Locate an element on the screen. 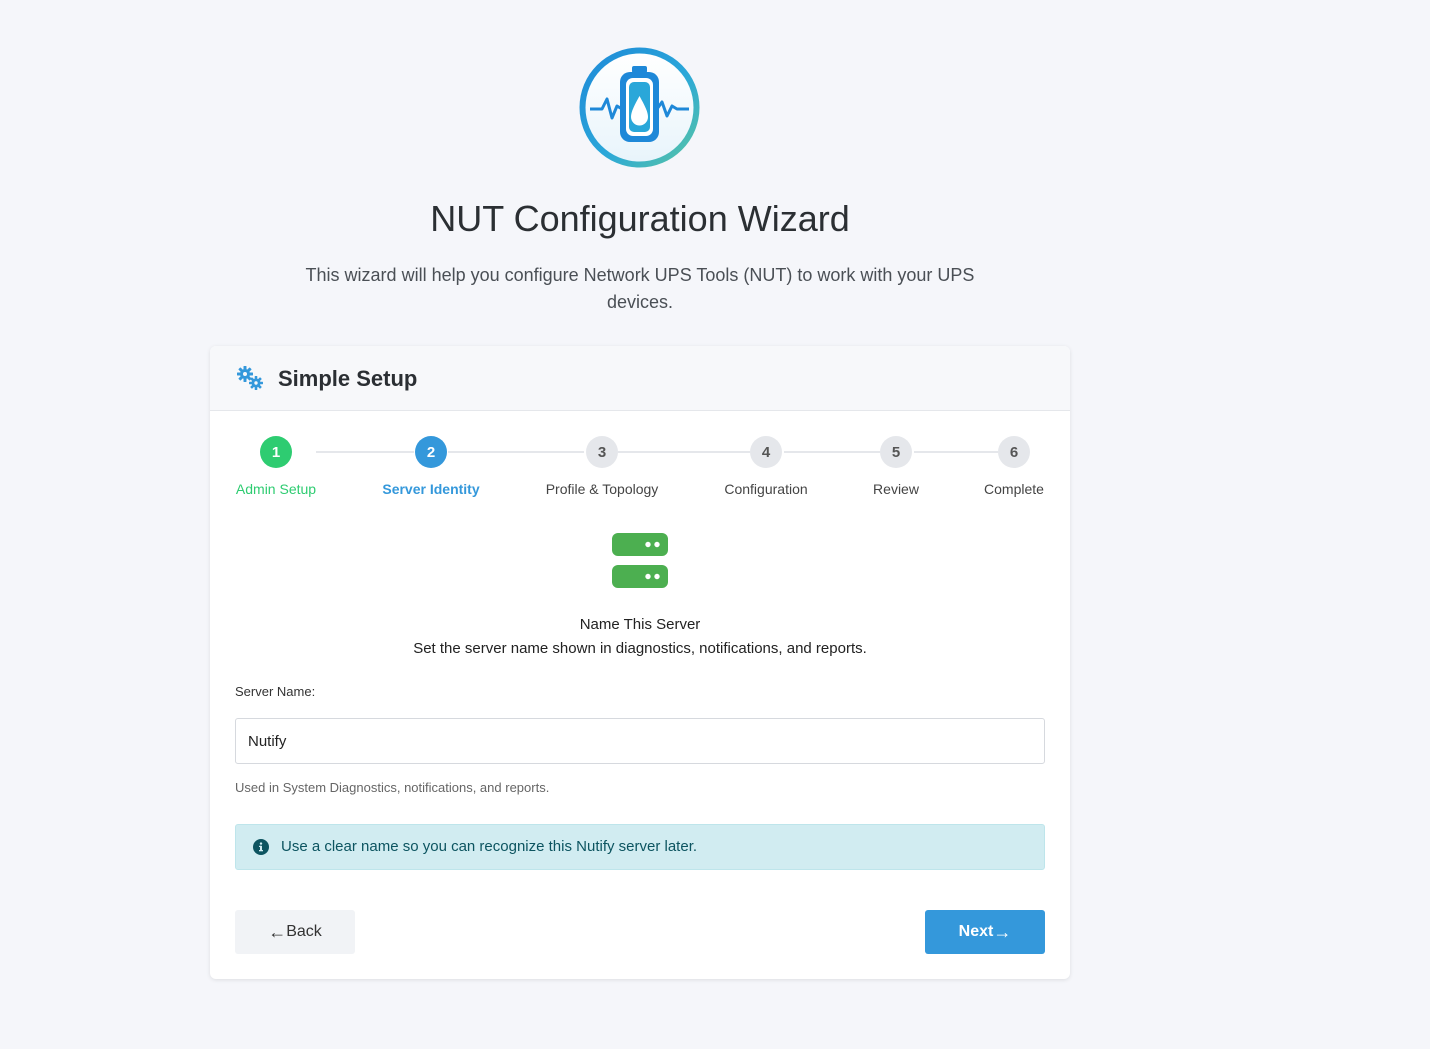 The width and height of the screenshot is (1430, 1049). step-label: Profile & Topology is located at coordinates (602, 489).